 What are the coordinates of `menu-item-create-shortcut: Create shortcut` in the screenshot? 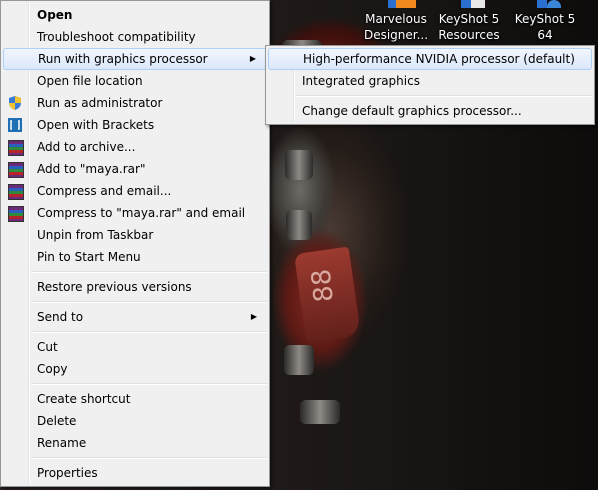 It's located at (135, 399).